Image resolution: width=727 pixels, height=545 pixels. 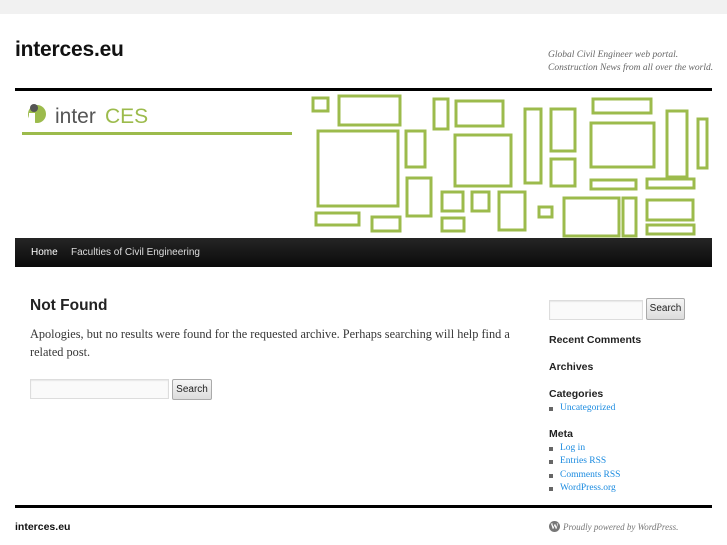 I want to click on nav-item-faculties: Faculties of Civil Engineering, so click(x=135, y=252).